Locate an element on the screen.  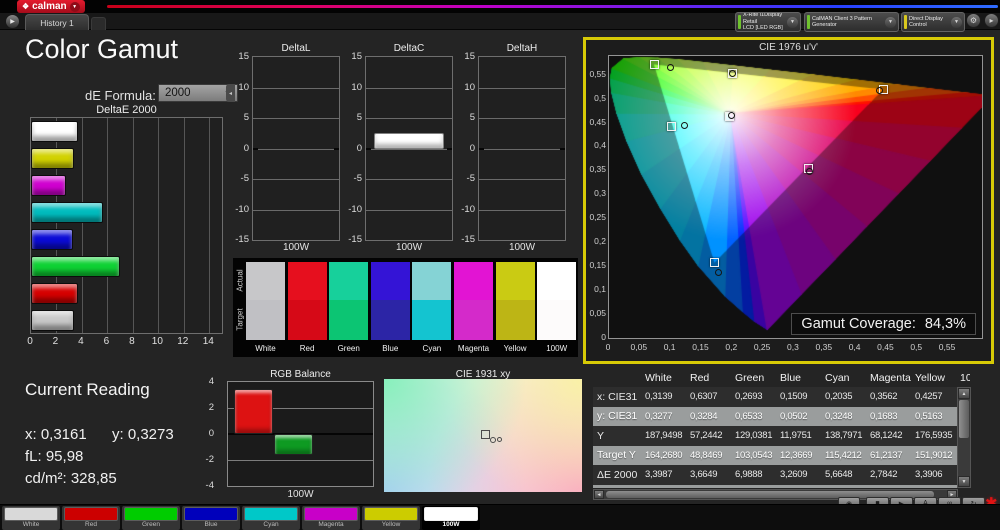
deltac-bar is located at coordinates (409, 141).